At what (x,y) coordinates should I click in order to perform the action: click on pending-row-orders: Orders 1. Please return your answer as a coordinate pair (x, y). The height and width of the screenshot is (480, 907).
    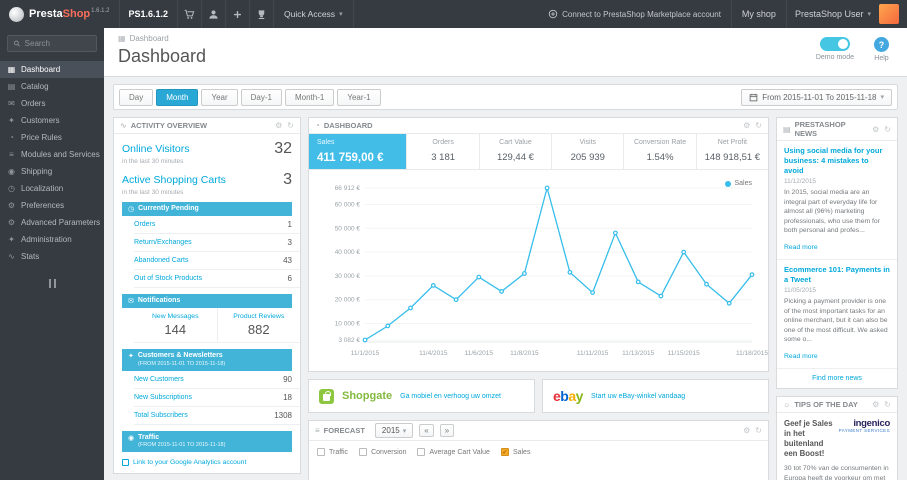
    Looking at the image, I should click on (217, 225).